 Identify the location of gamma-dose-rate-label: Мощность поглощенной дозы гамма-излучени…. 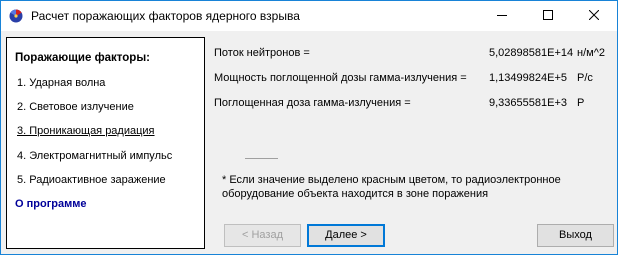
(340, 78).